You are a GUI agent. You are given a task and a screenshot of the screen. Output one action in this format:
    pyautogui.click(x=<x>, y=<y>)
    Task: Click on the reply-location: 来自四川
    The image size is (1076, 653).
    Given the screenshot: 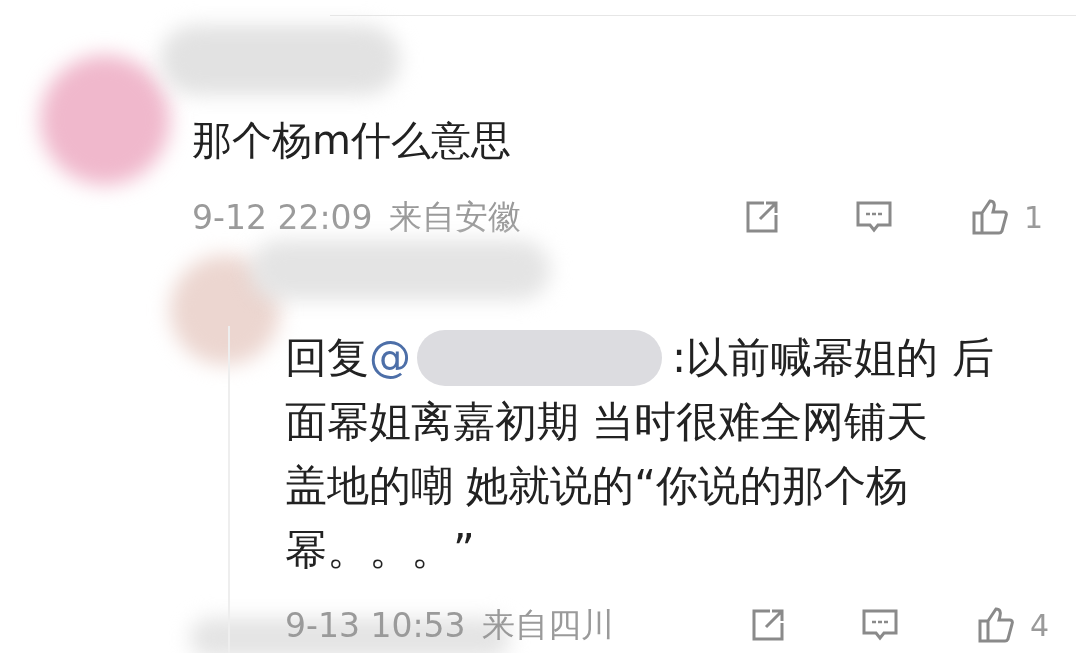 What is the action you would take?
    pyautogui.click(x=547, y=624)
    